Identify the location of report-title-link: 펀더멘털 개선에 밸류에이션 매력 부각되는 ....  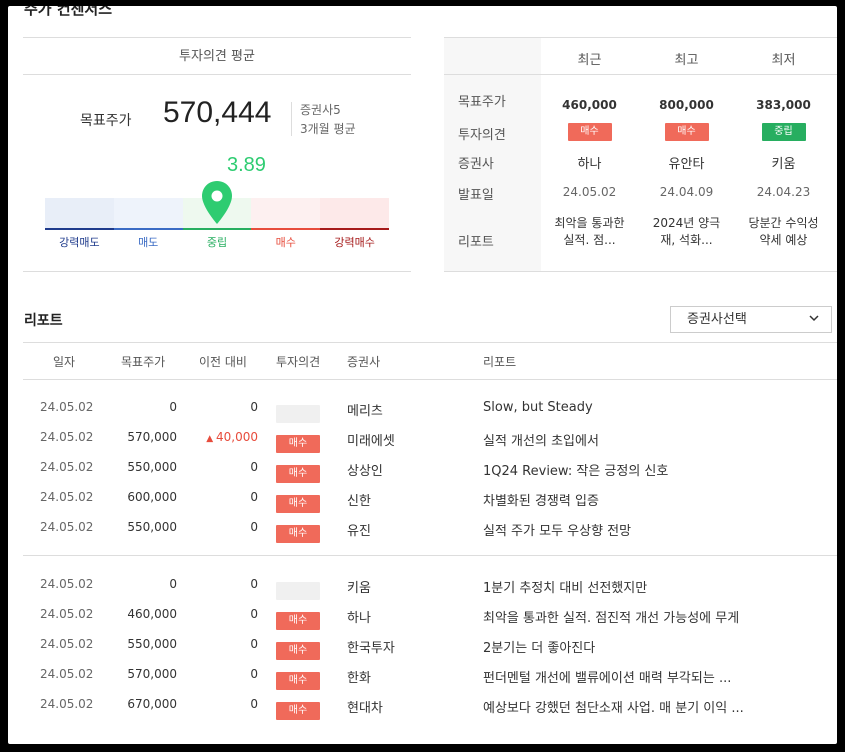
(607, 676).